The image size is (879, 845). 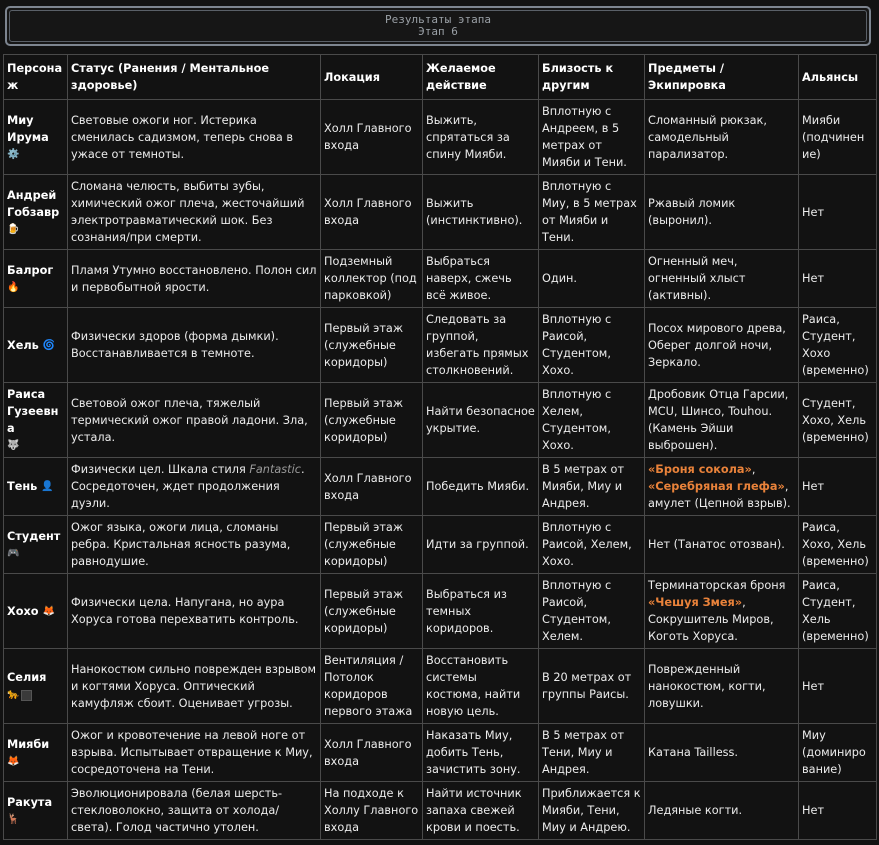 I want to click on character-name: Тень, so click(x=22, y=486).